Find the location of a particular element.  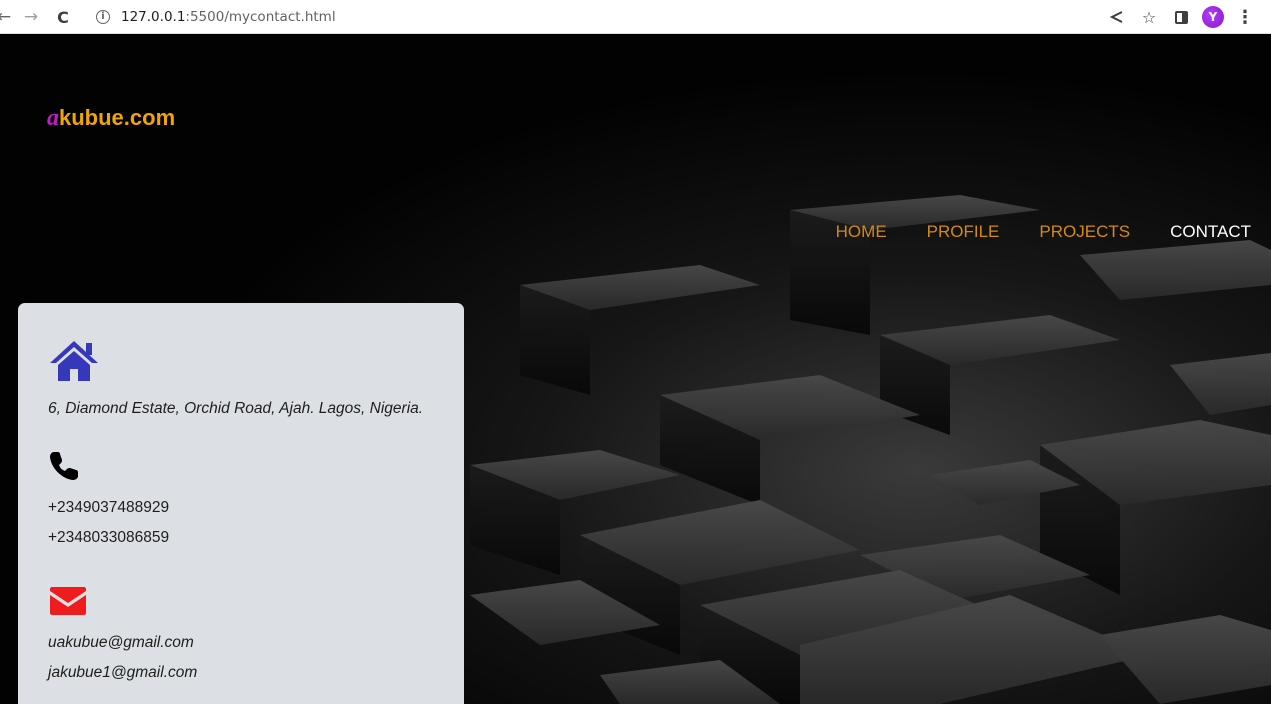

address-bar: i 127.0.0.1:5500/mycontact.html is located at coordinates (586, 17).